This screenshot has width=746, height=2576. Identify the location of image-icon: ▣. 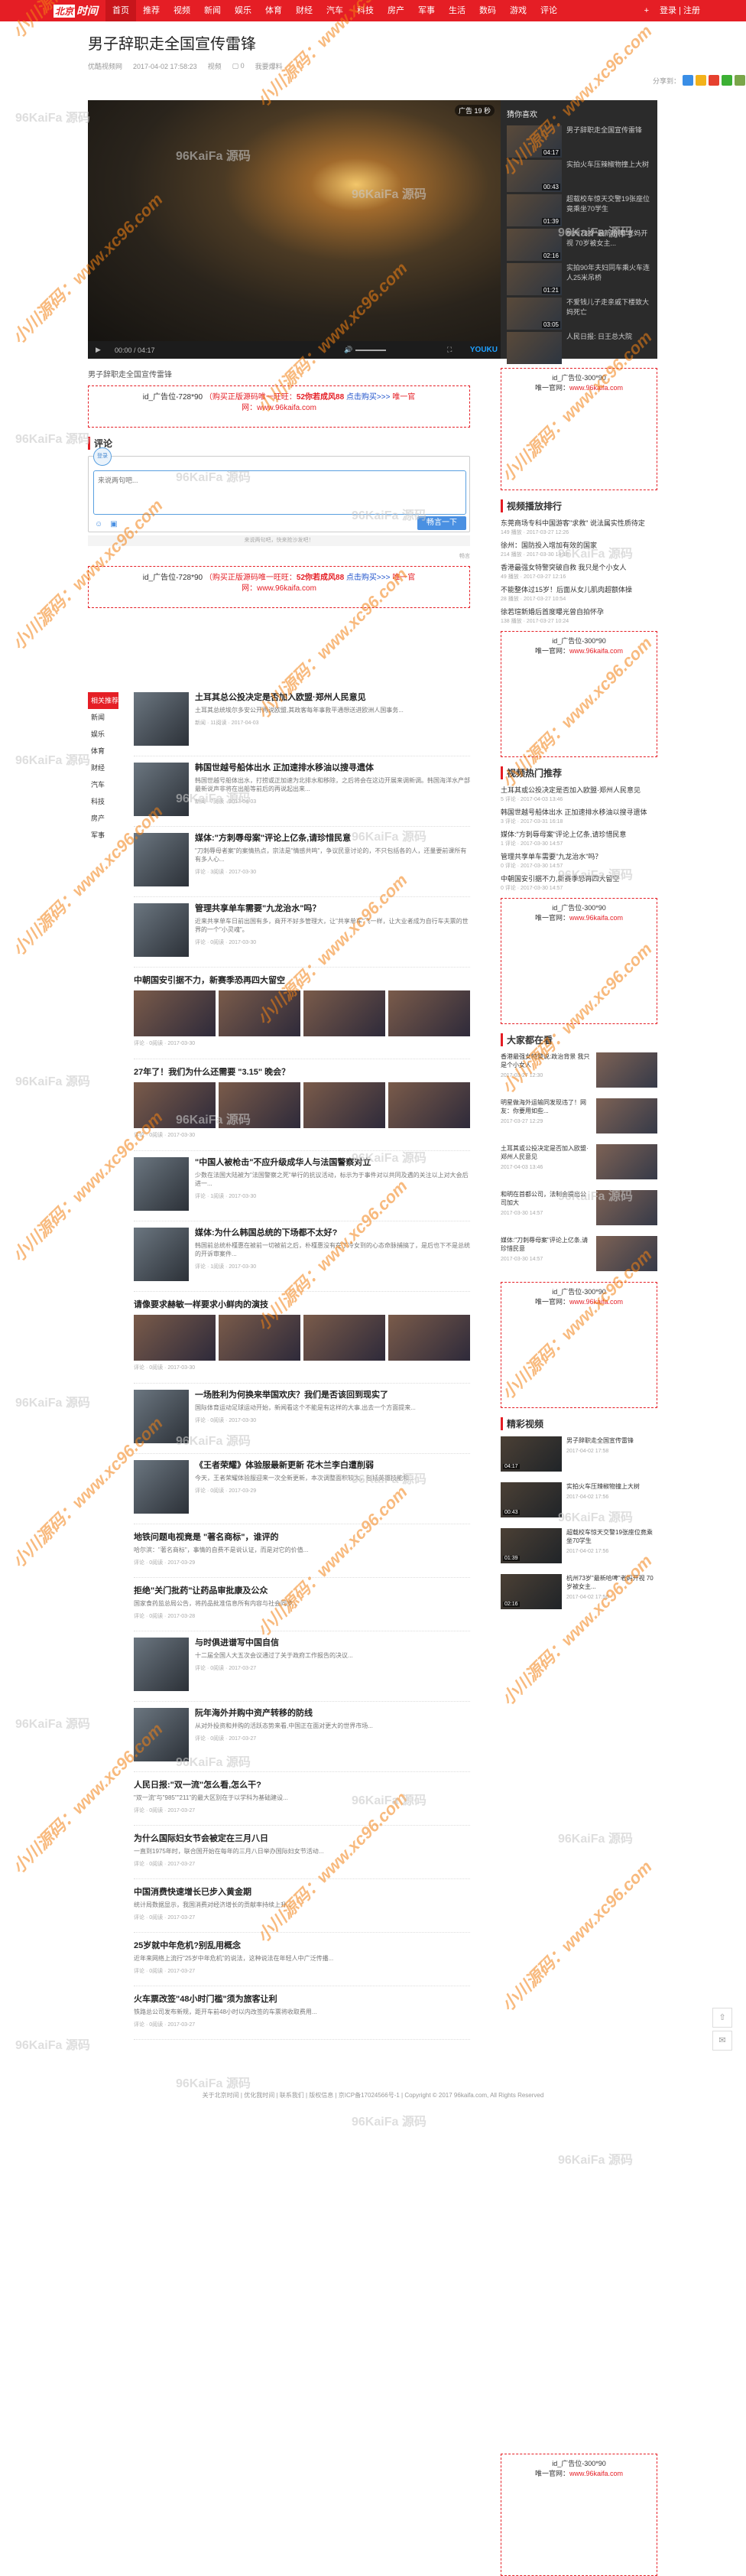
(113, 524).